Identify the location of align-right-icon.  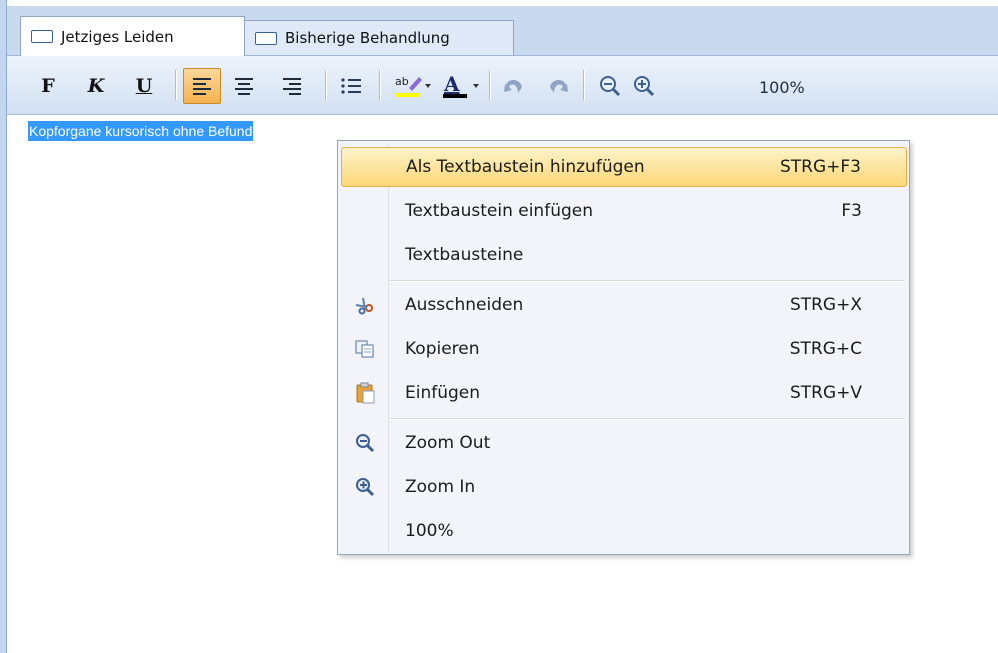
(292, 86).